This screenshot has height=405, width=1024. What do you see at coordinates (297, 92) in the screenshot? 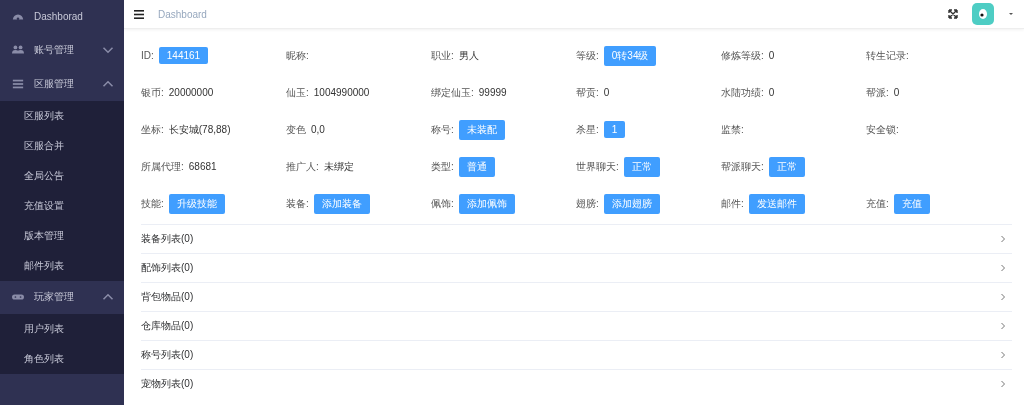
I see `field-label: 仙玉:` at bounding box center [297, 92].